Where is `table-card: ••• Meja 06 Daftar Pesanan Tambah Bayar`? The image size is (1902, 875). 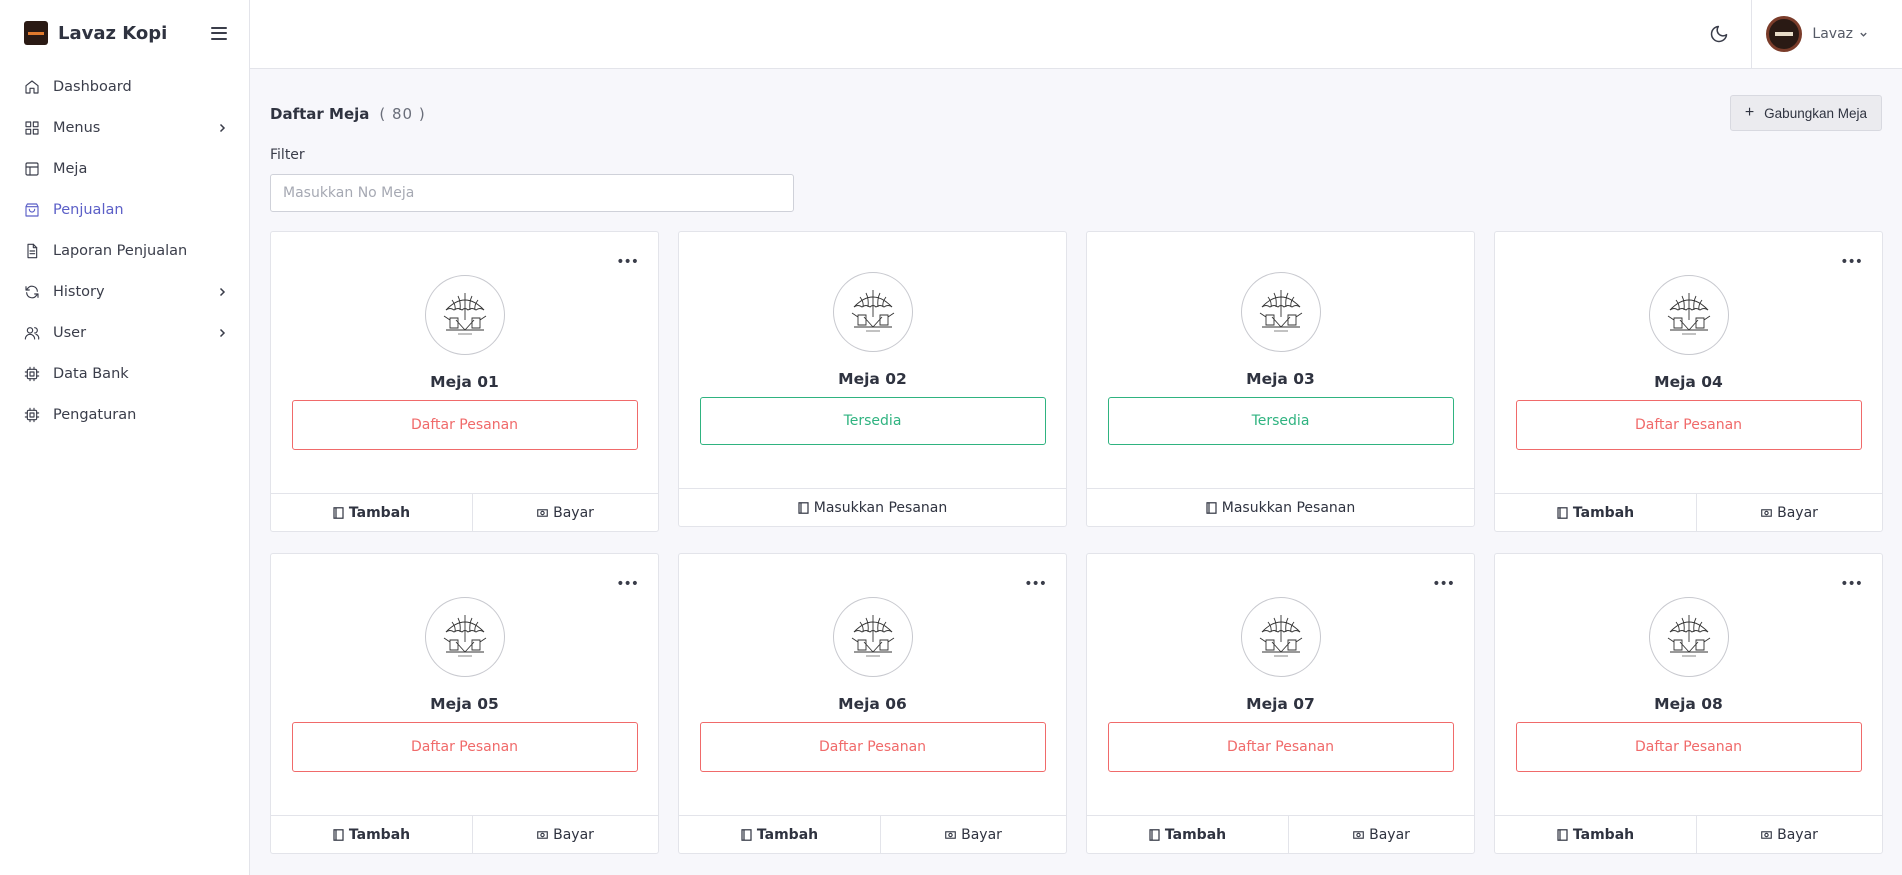
table-card: ••• Meja 06 Daftar Pesanan Tambah Bayar is located at coordinates (872, 703).